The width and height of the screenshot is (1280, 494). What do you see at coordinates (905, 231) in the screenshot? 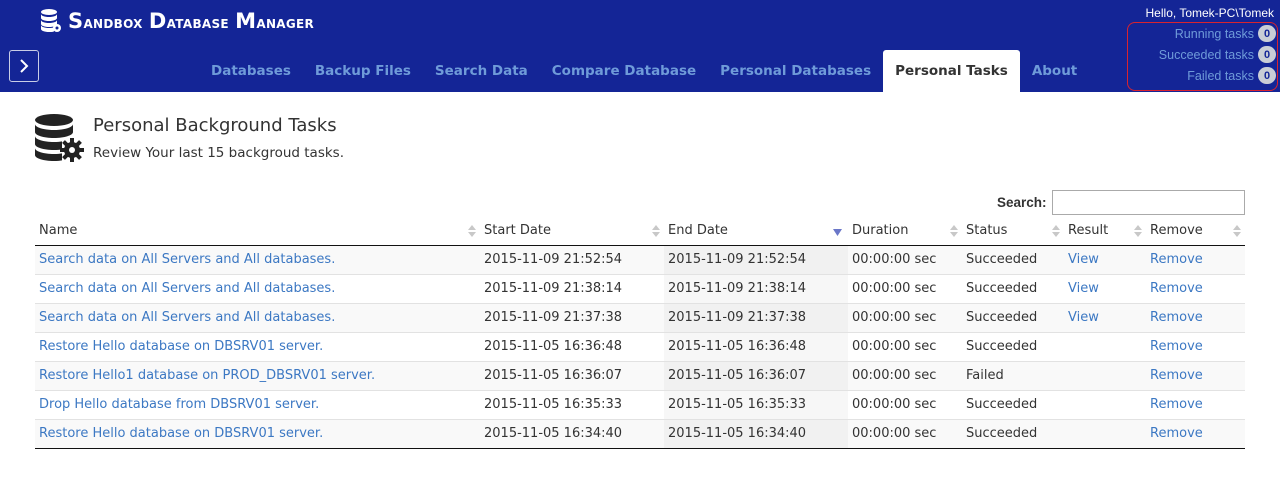
I see `col-header-duration: Duration` at bounding box center [905, 231].